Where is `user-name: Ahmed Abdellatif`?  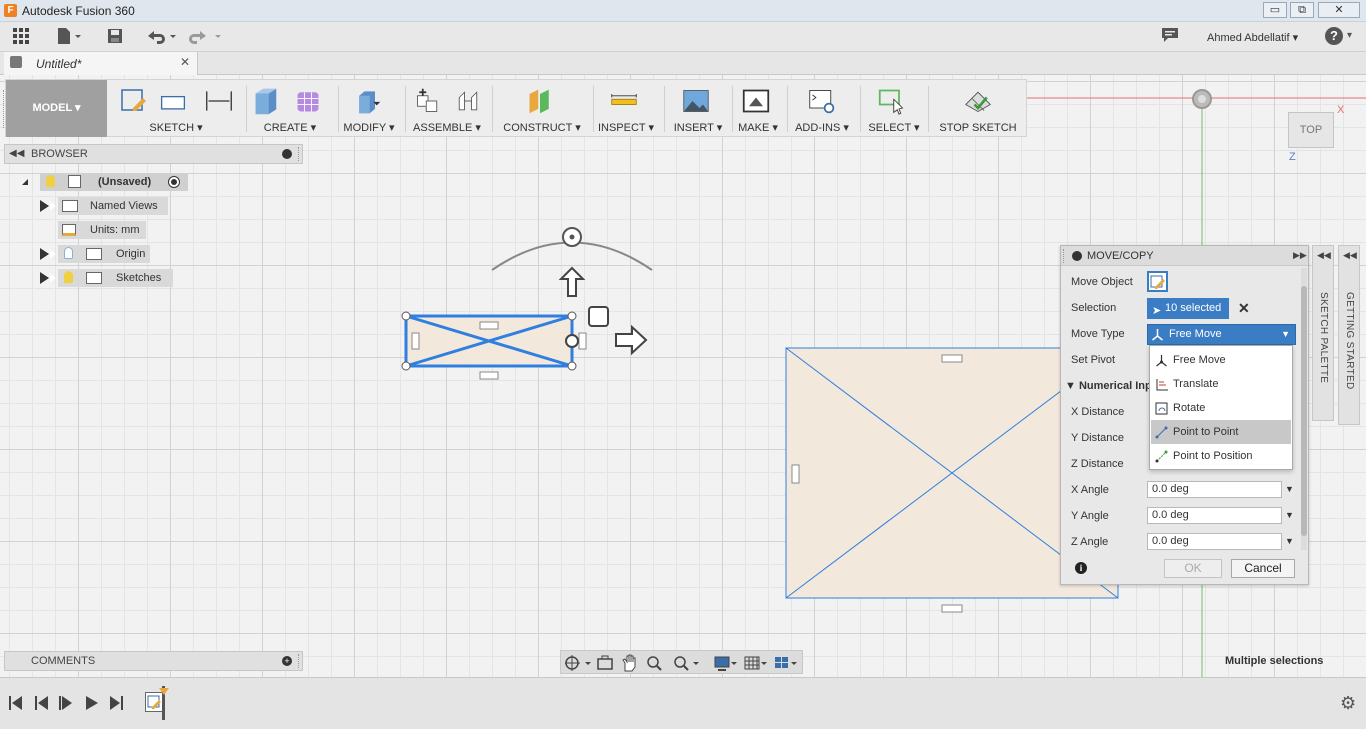 user-name: Ahmed Abdellatif is located at coordinates (1248, 38).